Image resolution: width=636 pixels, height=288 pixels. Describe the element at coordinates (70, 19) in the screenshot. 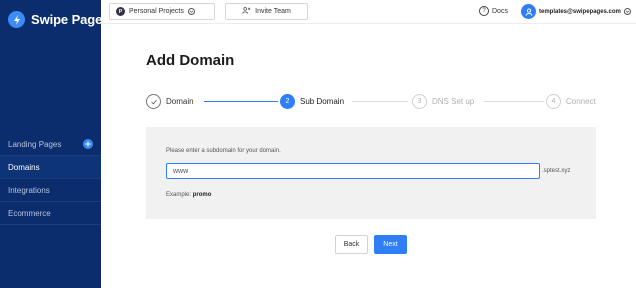

I see `brand-name: Swipe Pages` at that location.